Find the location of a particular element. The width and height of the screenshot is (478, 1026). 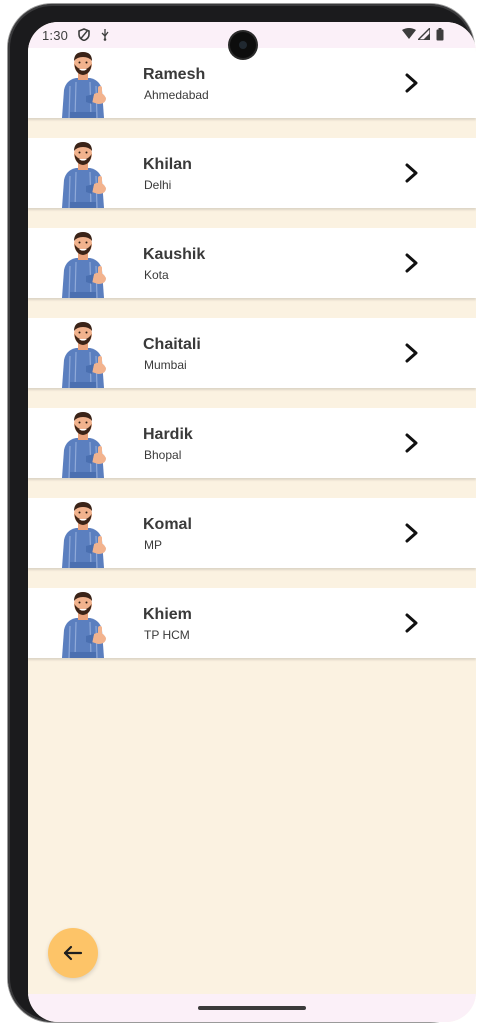

front-camera is located at coordinates (243, 45).